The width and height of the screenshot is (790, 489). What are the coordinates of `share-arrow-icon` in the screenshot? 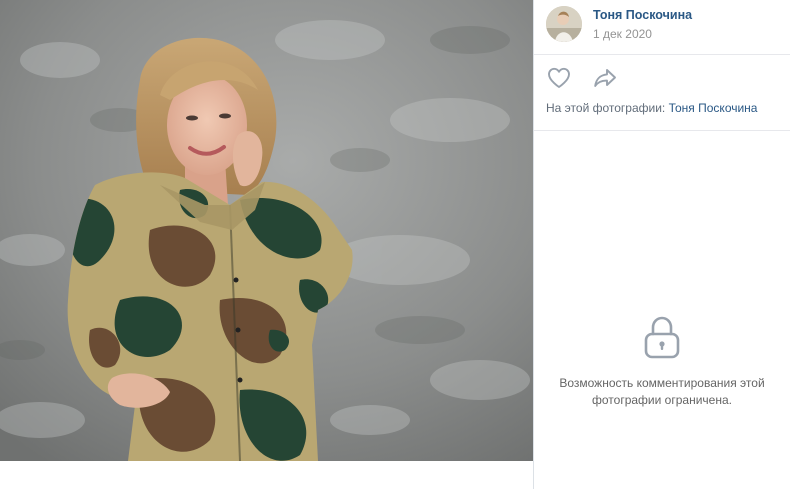 It's located at (605, 78).